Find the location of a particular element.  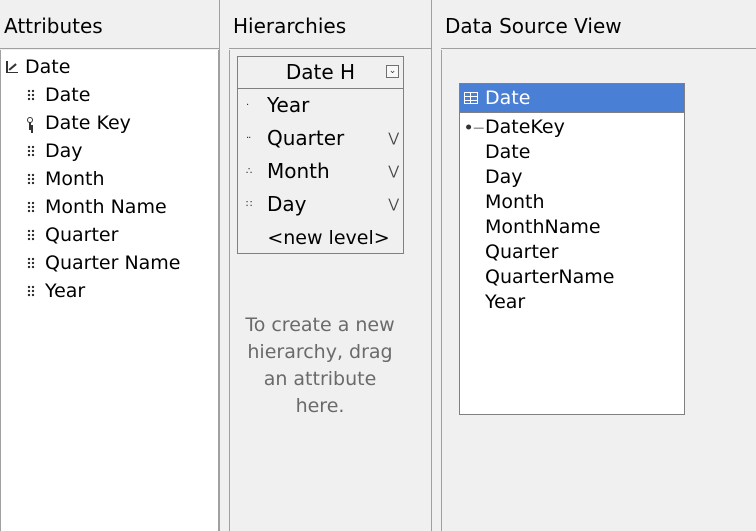

data-source-view-header: Data Source View is located at coordinates (598, 24).